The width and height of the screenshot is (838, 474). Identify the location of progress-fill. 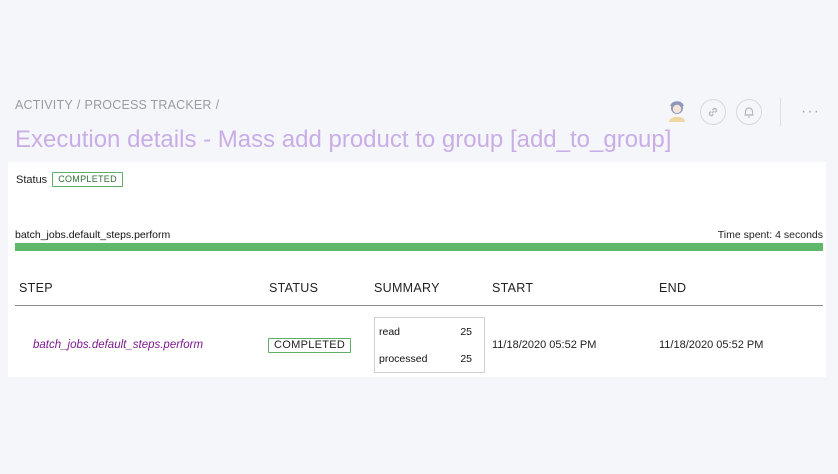
(419, 247).